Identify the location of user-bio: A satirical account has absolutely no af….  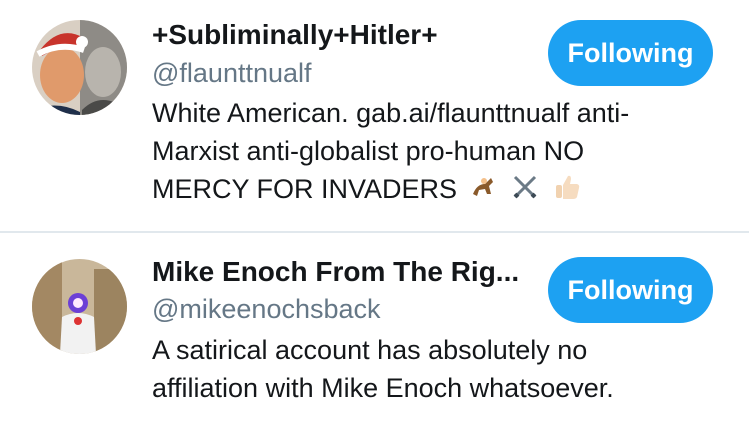
(432, 369).